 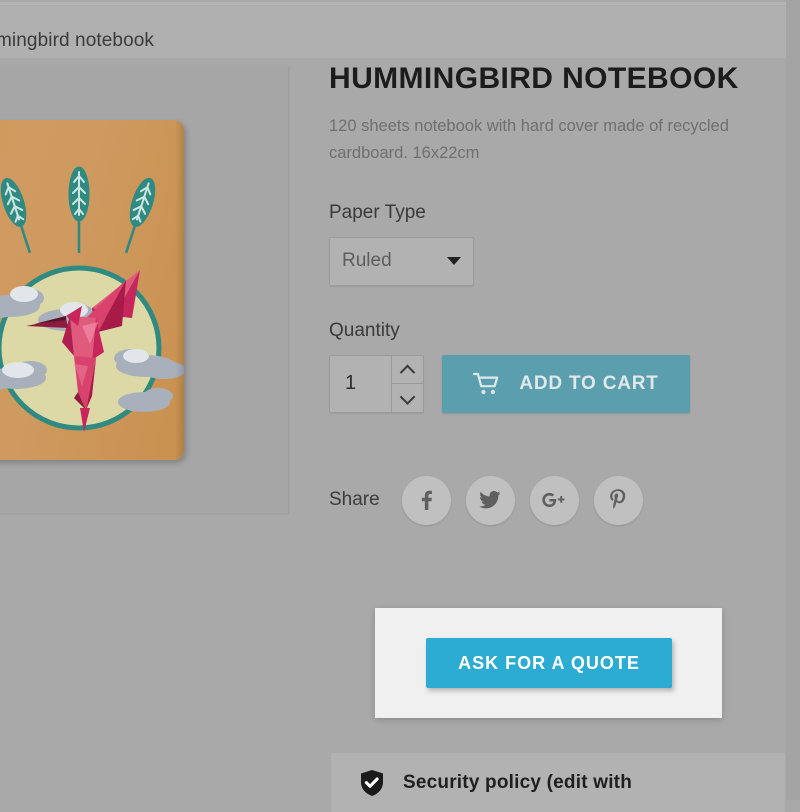 I want to click on quantity-decrease-button, so click(x=407, y=398).